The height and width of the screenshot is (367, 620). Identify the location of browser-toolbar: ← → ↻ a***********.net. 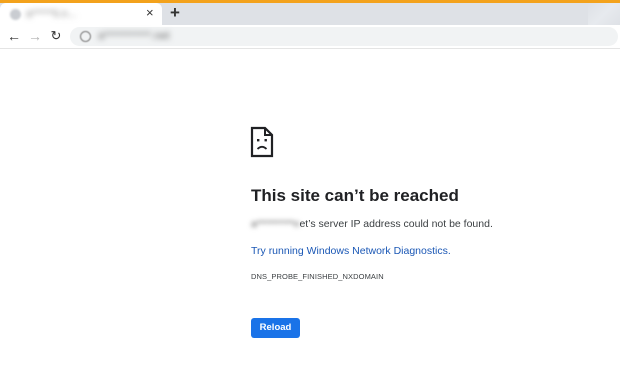
(310, 37).